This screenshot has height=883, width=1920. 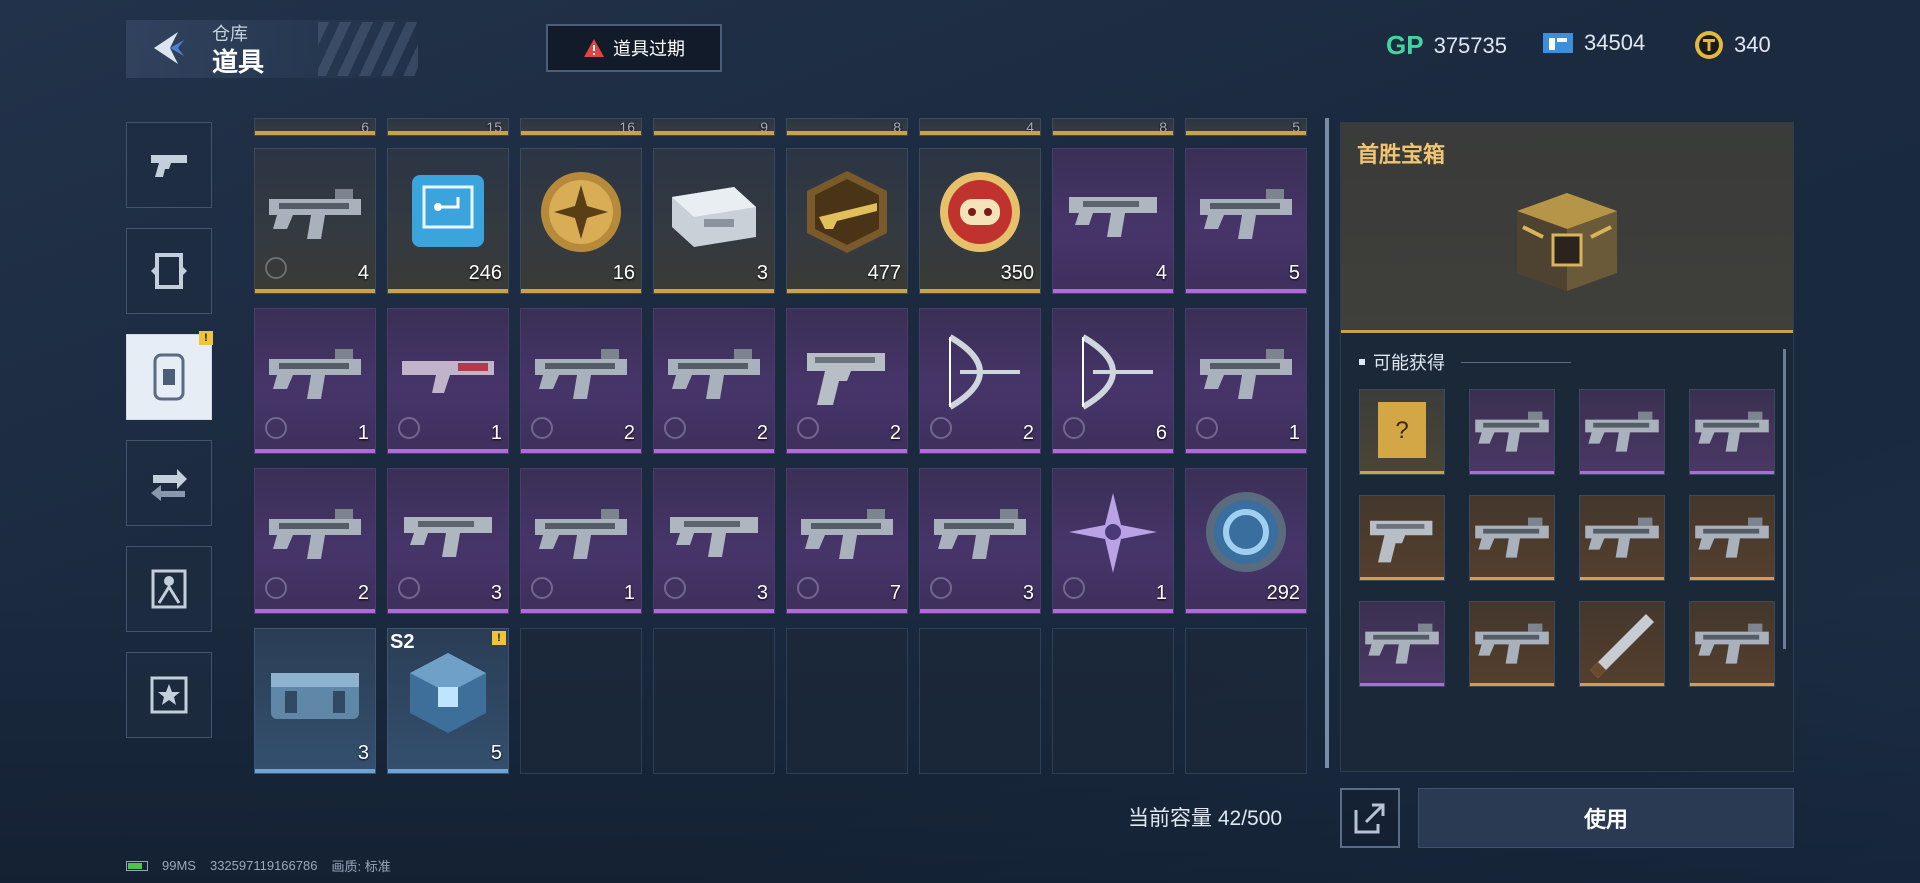 I want to click on nav-favorites, so click(x=169, y=695).